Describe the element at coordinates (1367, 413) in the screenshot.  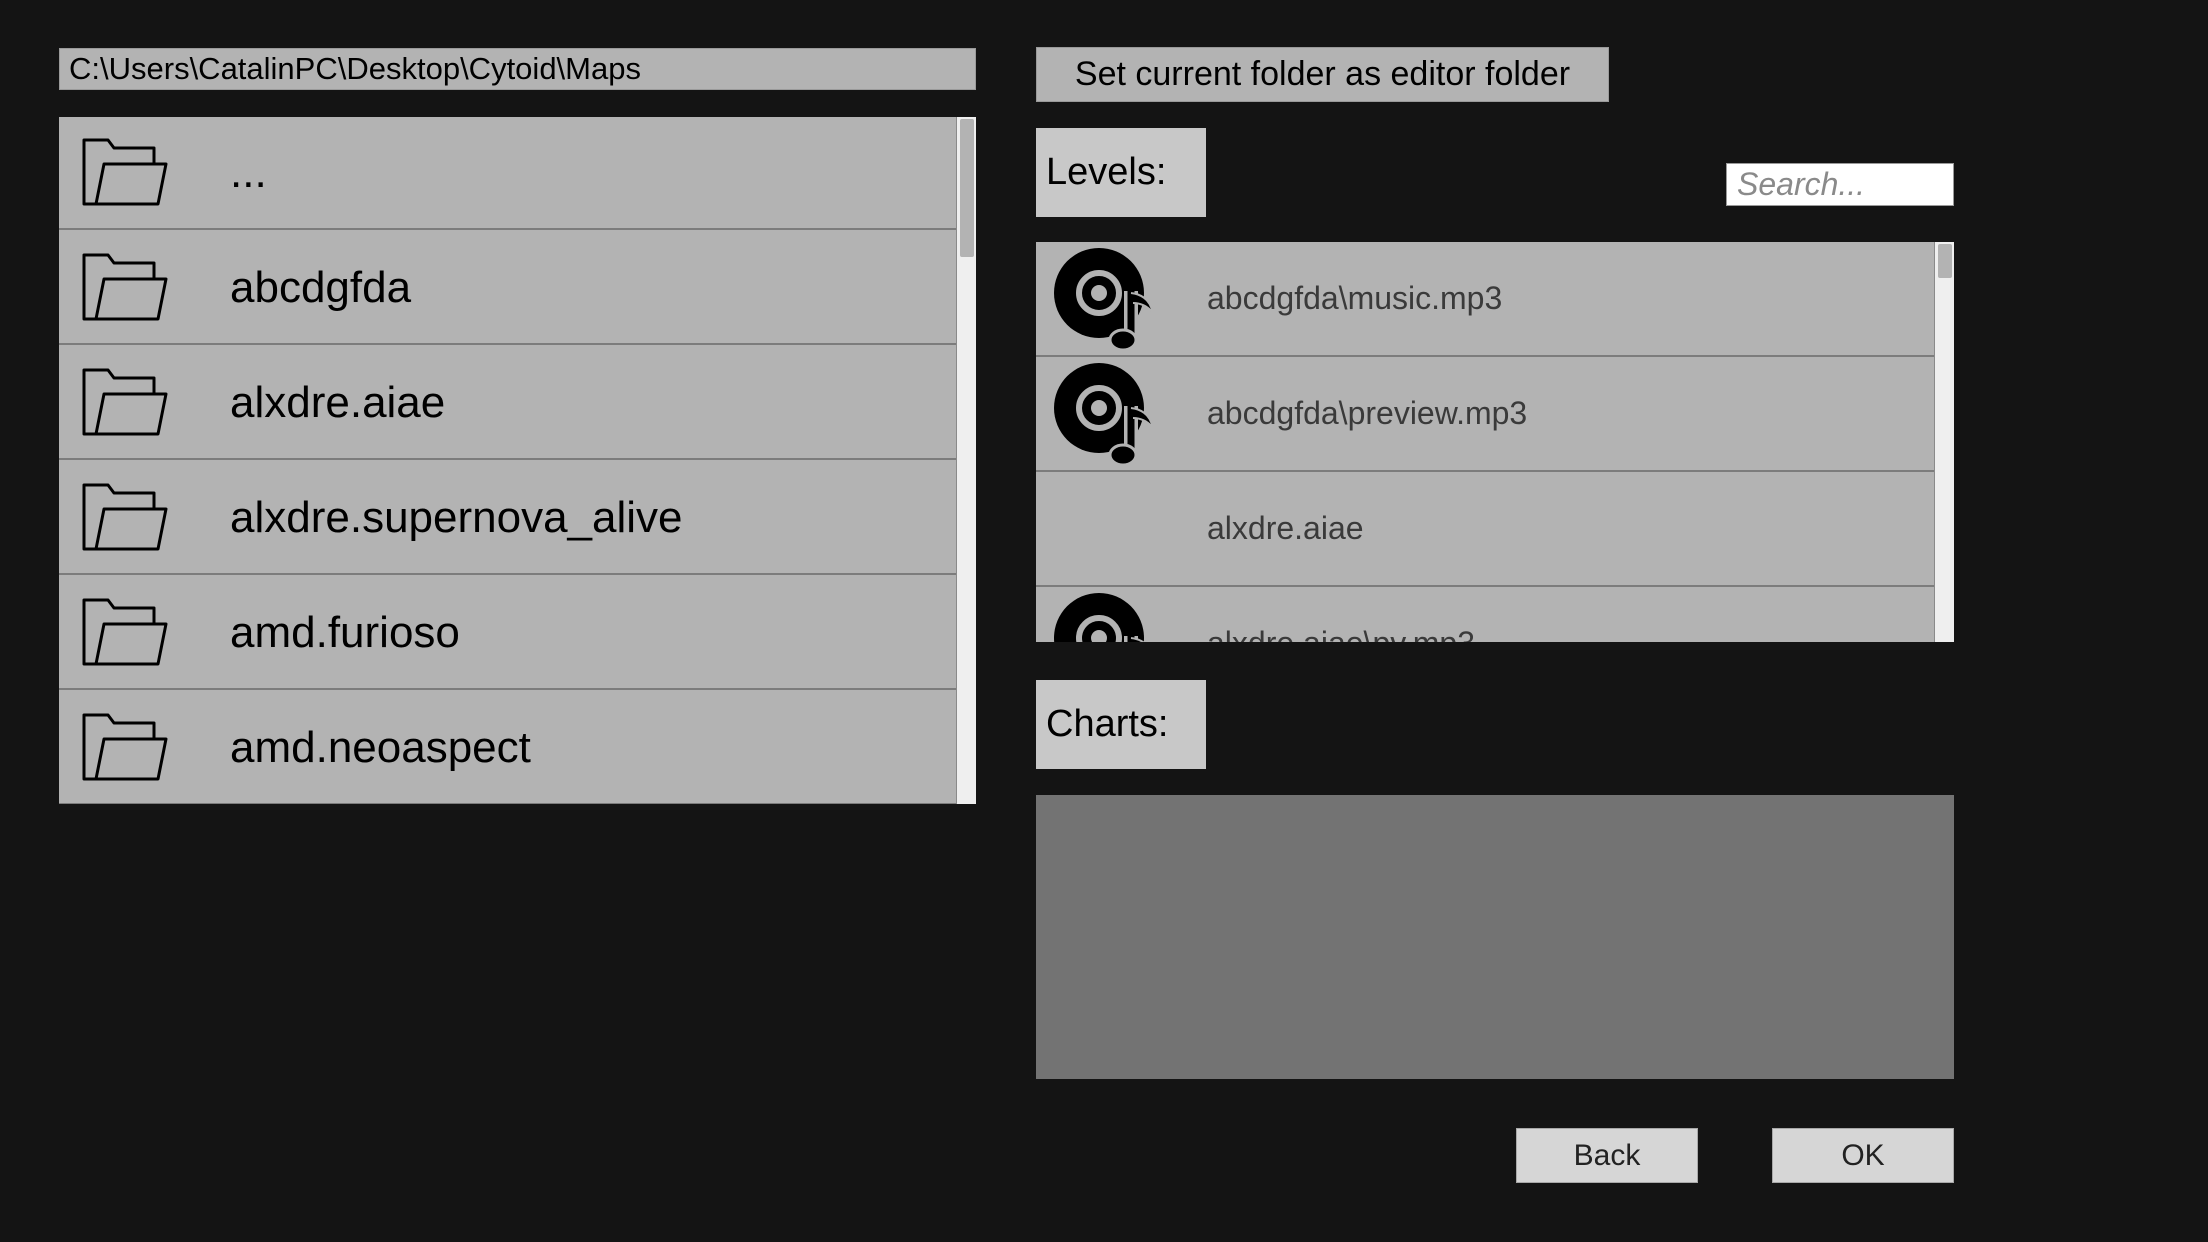
I see `level-item-label: abcdgfda\preview.mp3` at that location.